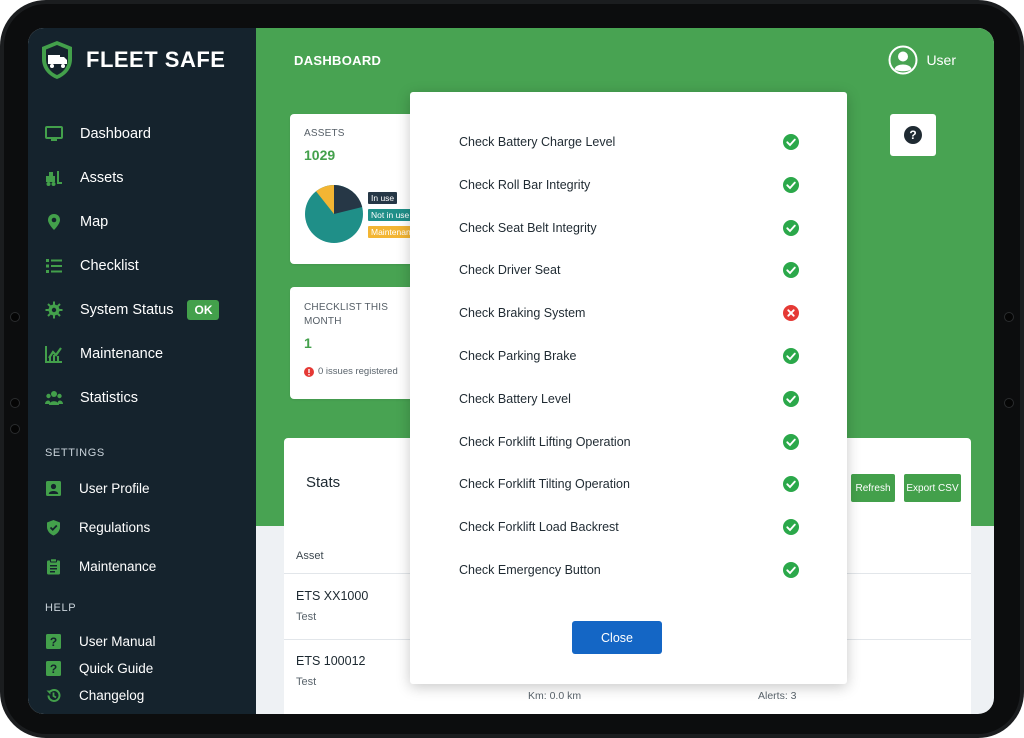 This screenshot has width=1024, height=738. What do you see at coordinates (324, 133) in the screenshot?
I see `card-label: ASSETS` at bounding box center [324, 133].